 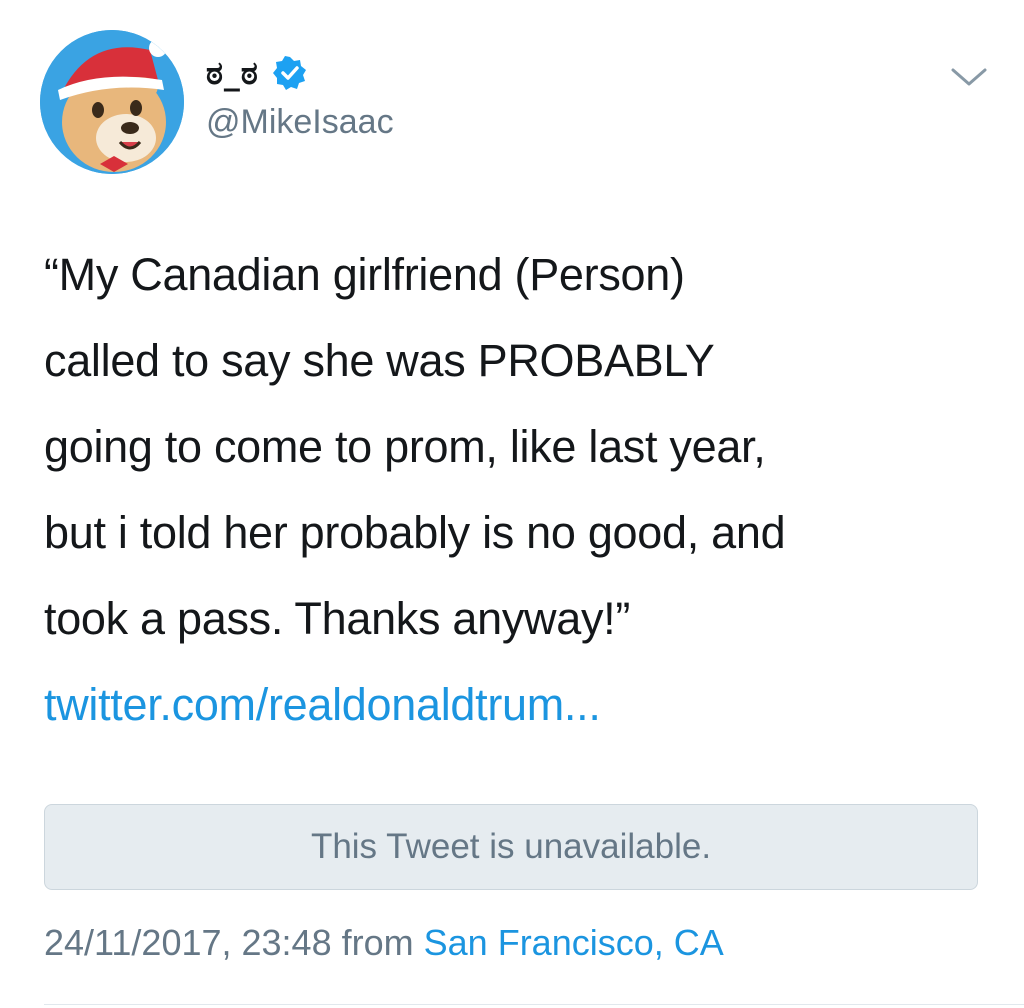 I want to click on avatar, so click(x=112, y=102).